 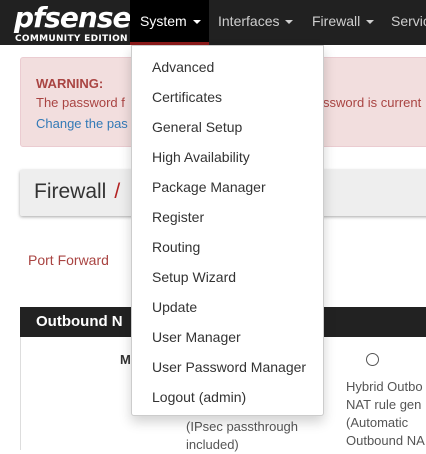 I want to click on alert-text-right: ssword is current, so click(x=372, y=102).